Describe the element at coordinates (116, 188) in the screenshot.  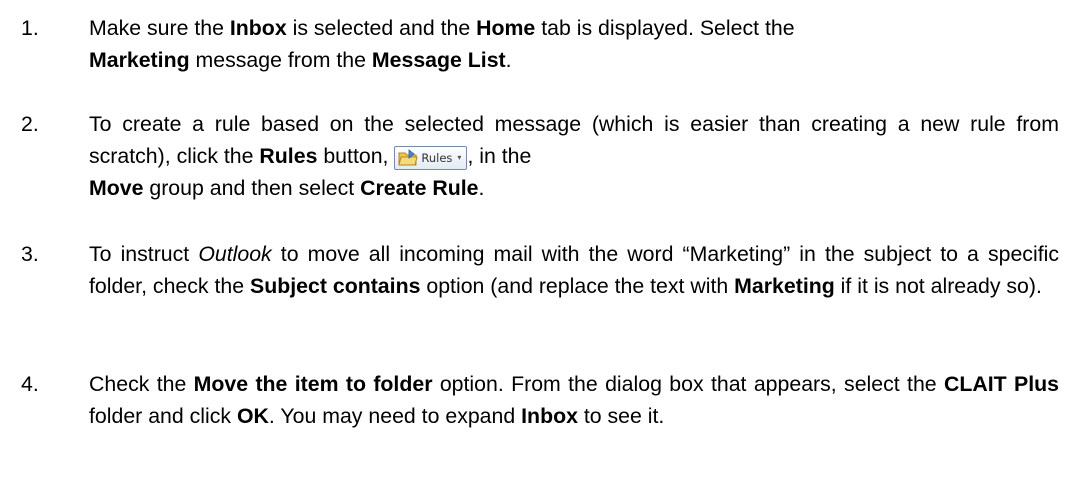
I see `bold-term: Move` at that location.